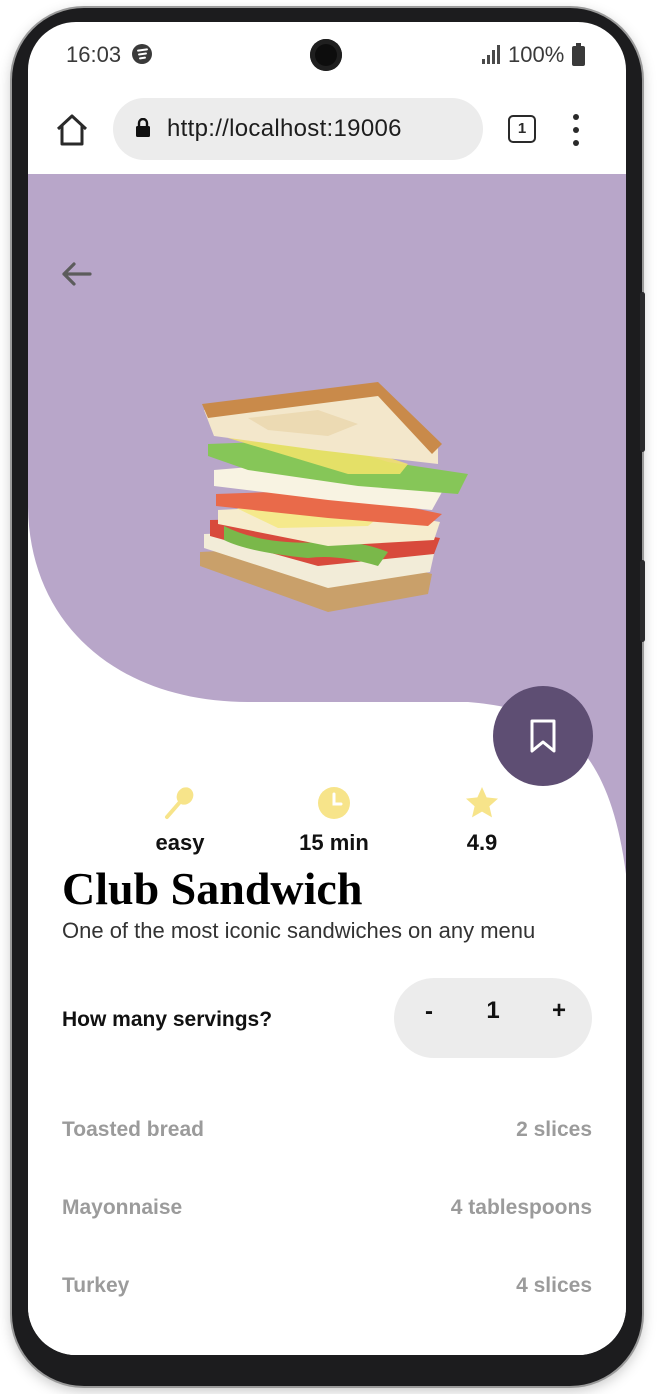 This screenshot has width=658, height=1394. Describe the element at coordinates (642, 372) in the screenshot. I see `volume-button` at that location.